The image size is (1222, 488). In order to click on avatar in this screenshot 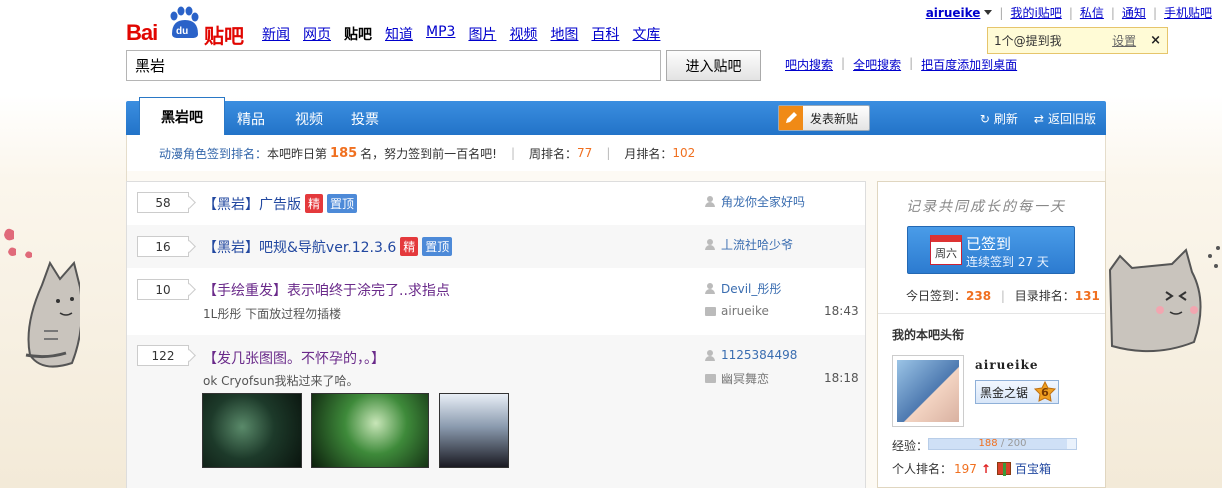, I will do `click(928, 391)`.